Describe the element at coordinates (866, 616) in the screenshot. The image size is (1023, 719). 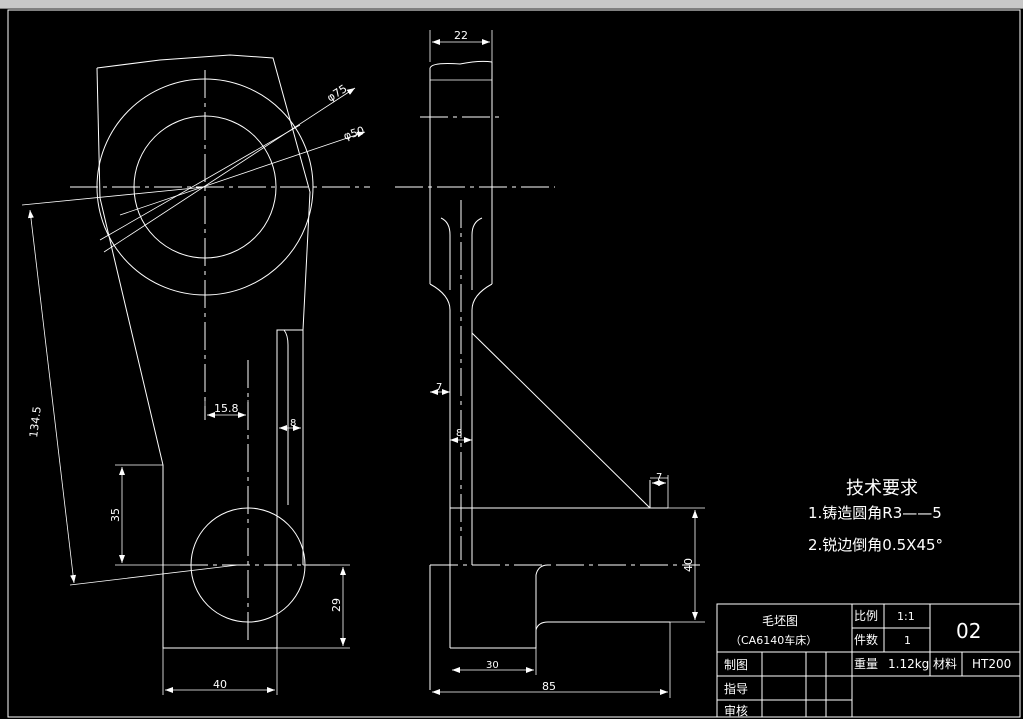
I see `scale-label: 比例` at that location.